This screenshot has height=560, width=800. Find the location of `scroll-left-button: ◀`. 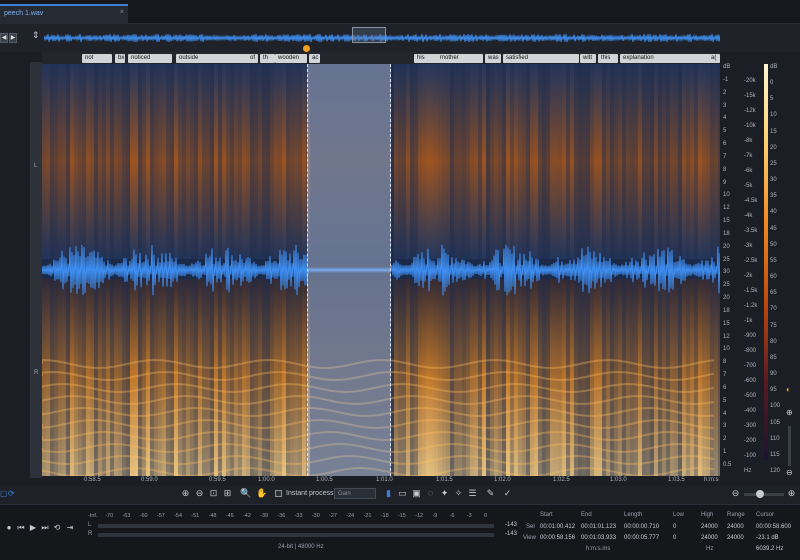

scroll-left-button: ◀ is located at coordinates (4, 38).